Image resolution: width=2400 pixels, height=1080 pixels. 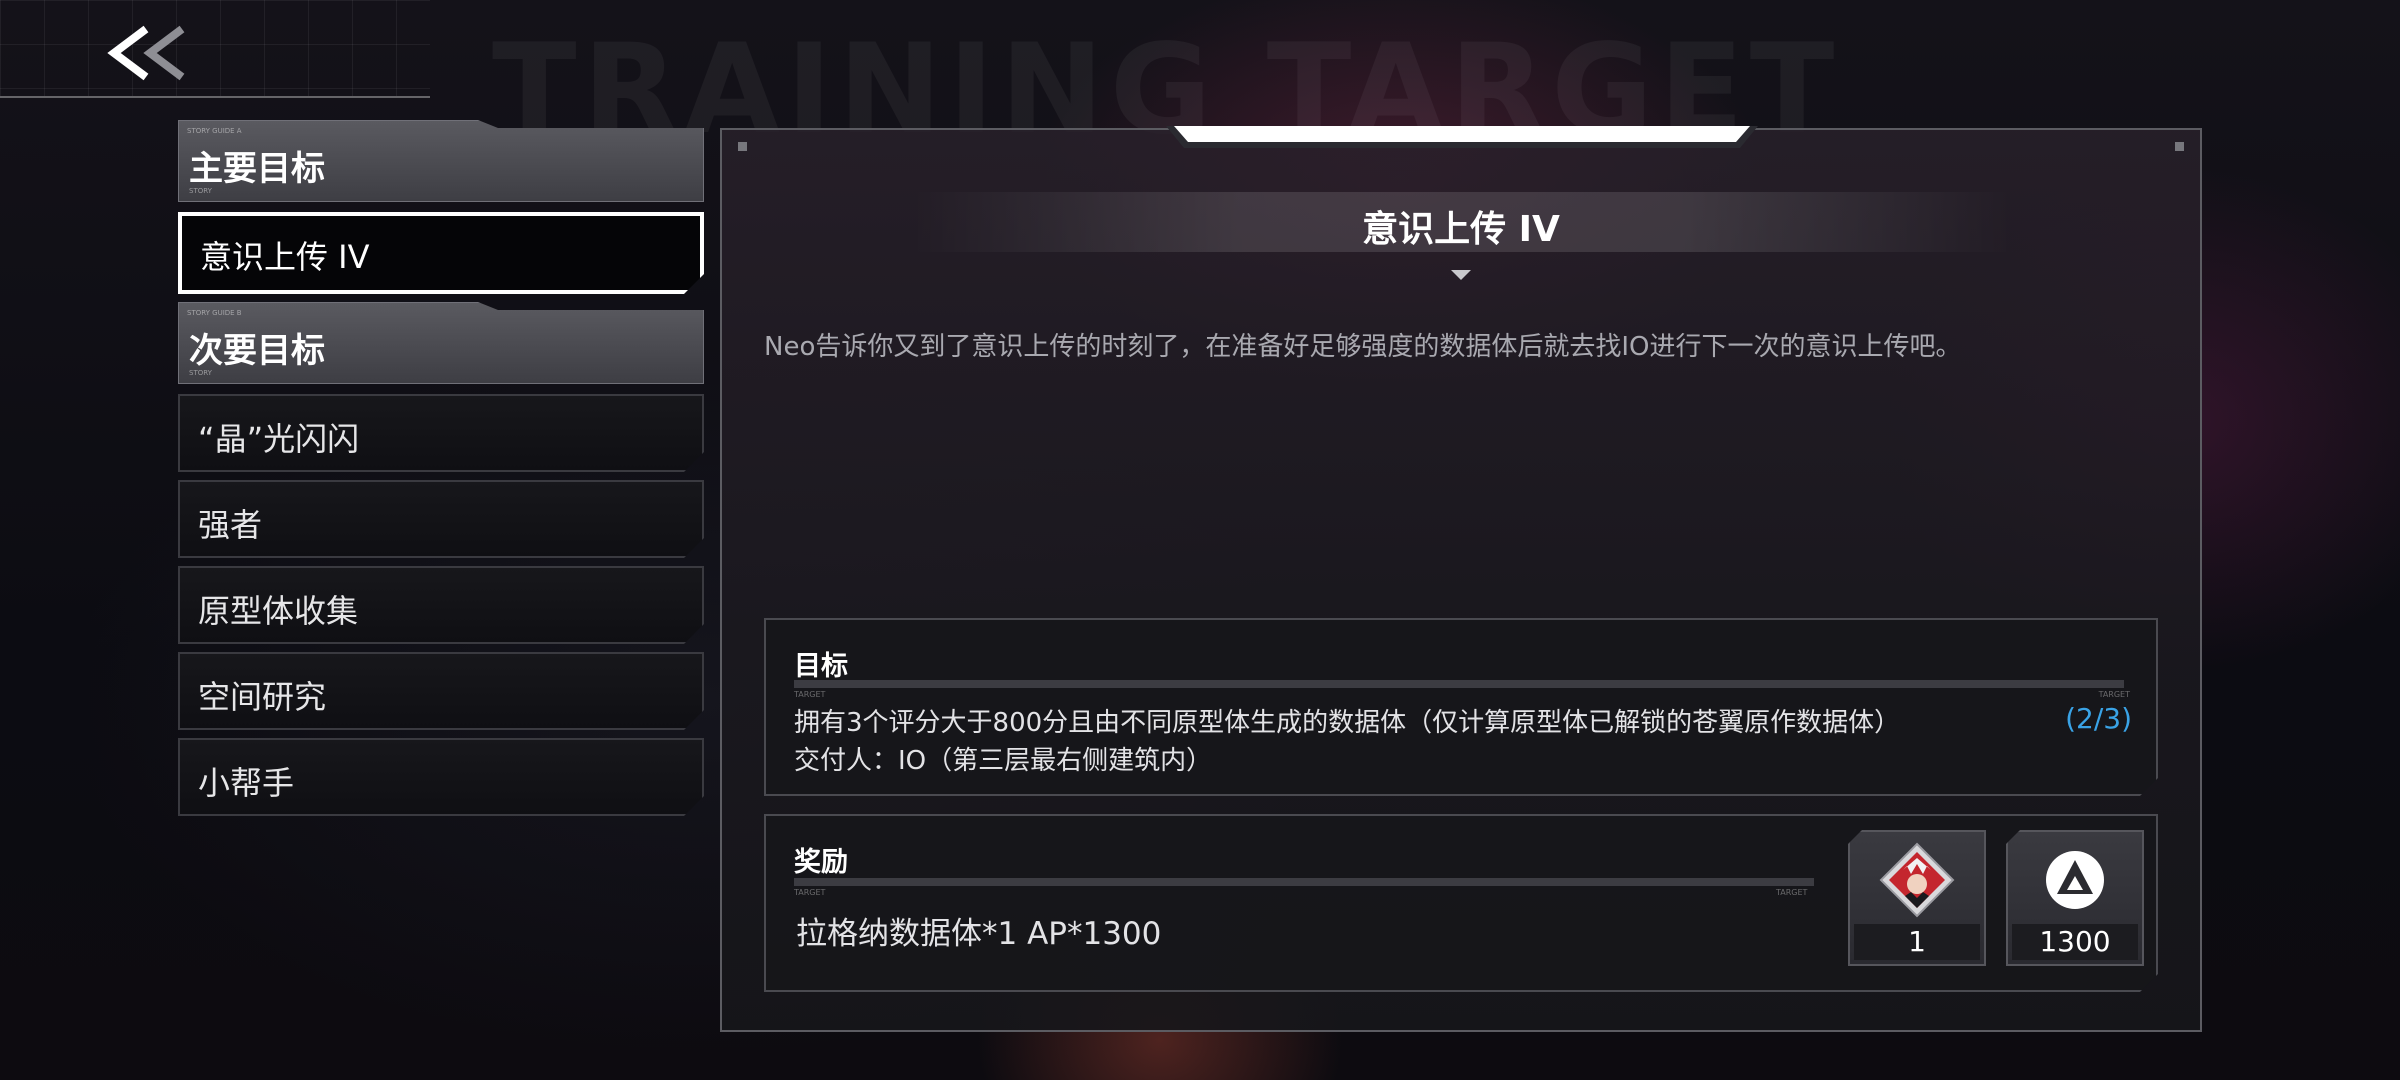 What do you see at coordinates (1461, 229) in the screenshot?
I see `quest-title: 意识上传 IV` at bounding box center [1461, 229].